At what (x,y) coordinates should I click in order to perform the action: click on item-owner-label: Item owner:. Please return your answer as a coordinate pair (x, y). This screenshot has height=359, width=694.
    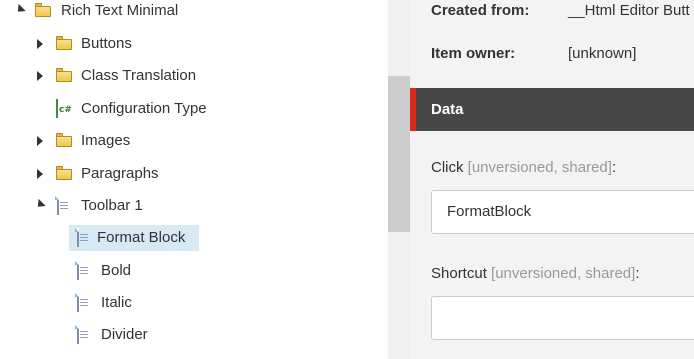
    Looking at the image, I should click on (473, 53).